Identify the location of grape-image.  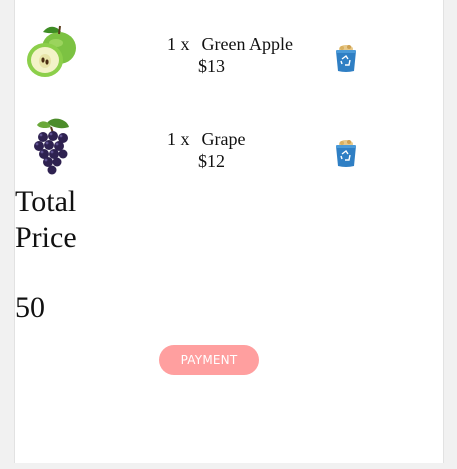
(51, 146).